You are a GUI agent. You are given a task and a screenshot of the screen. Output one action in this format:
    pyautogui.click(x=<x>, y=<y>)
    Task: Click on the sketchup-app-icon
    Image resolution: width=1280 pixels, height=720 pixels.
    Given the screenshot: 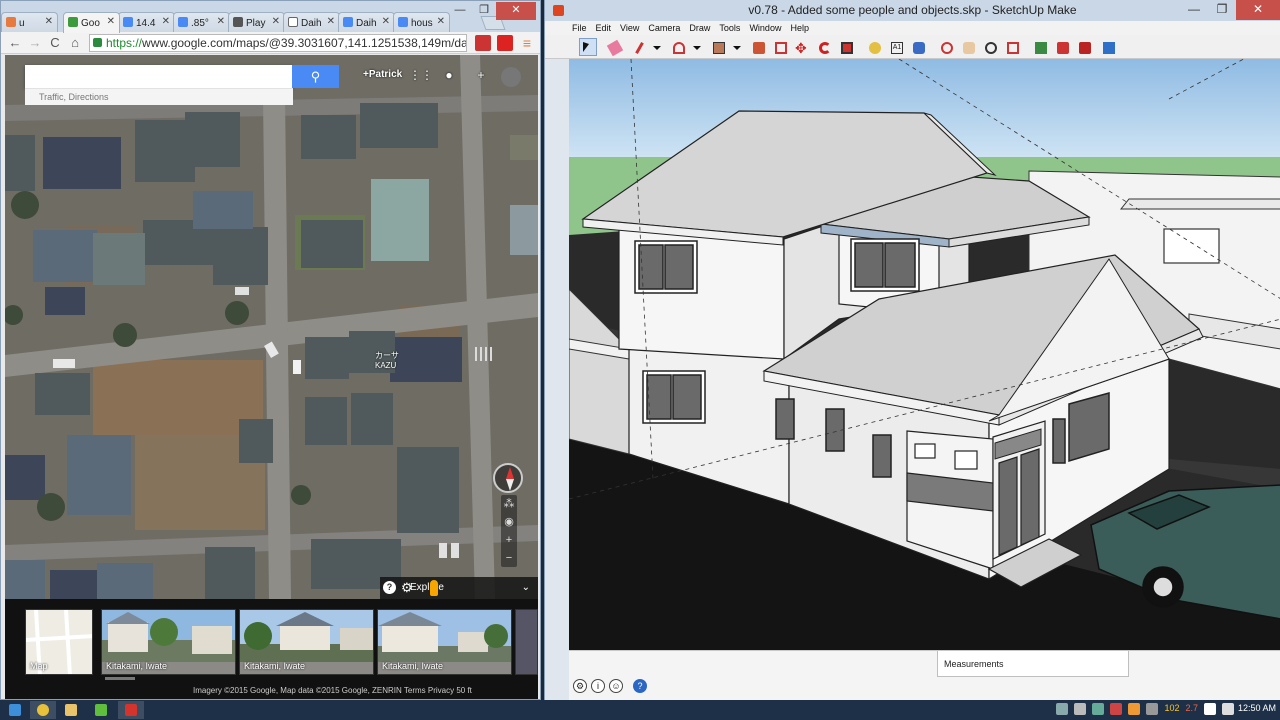 What is the action you would take?
    pyautogui.click(x=558, y=10)
    